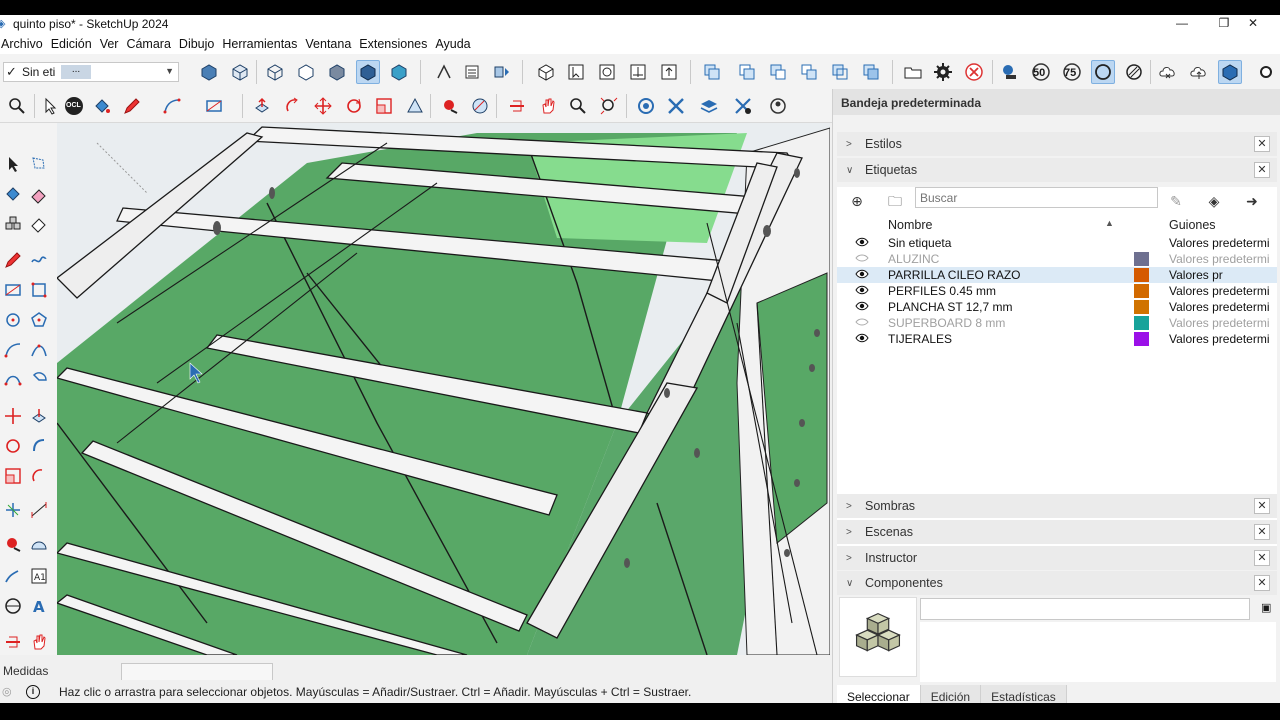 The height and width of the screenshot is (720, 1280). What do you see at coordinates (39, 576) in the screenshot?
I see `label-a1-icon: A1` at bounding box center [39, 576].